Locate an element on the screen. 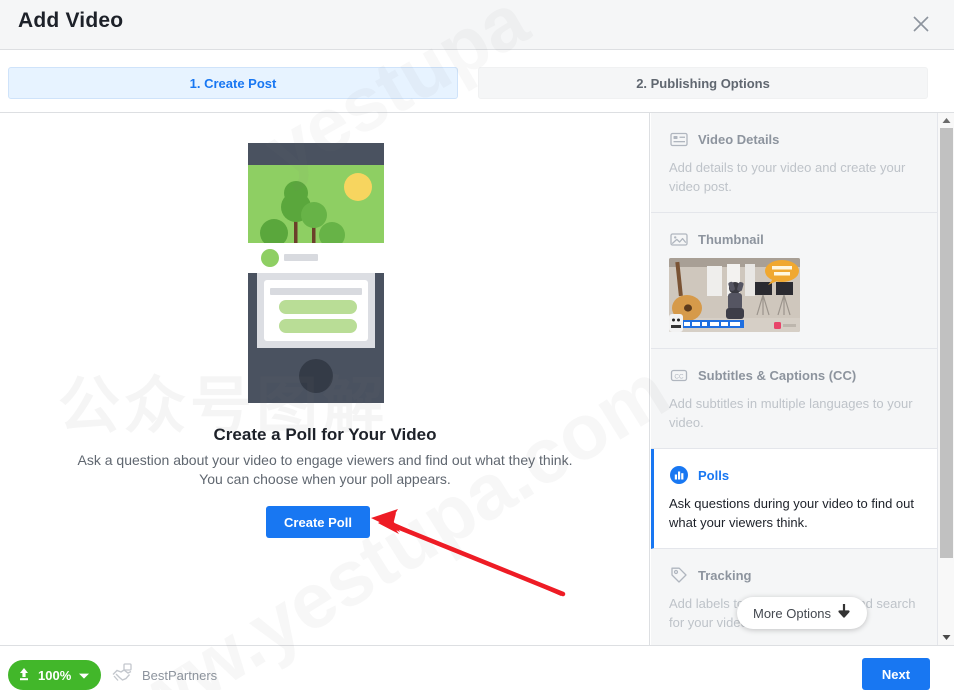 This screenshot has width=954, height=690. sidebar-item-polls-header: Polls is located at coordinates (794, 475).